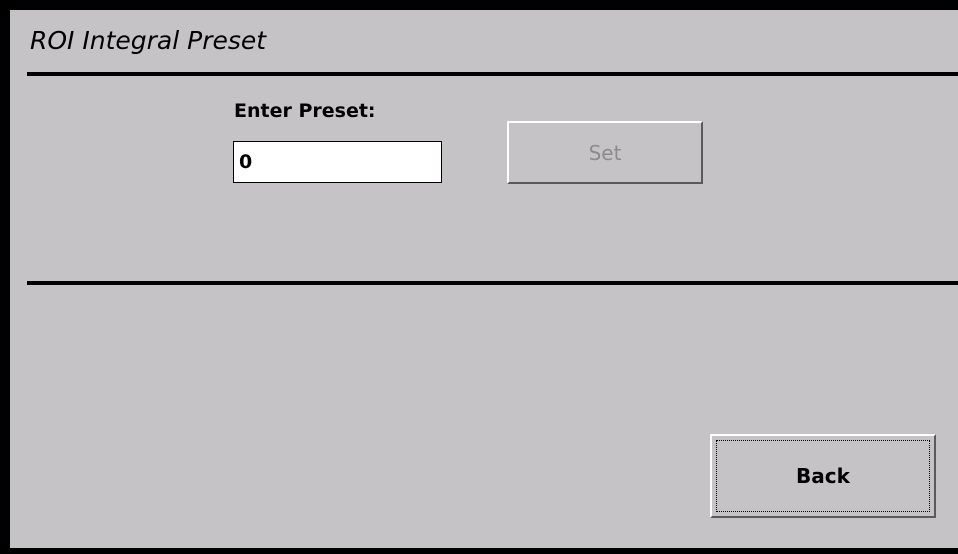 This screenshot has width=958, height=554. Describe the element at coordinates (337, 162) in the screenshot. I see `preset-input` at that location.